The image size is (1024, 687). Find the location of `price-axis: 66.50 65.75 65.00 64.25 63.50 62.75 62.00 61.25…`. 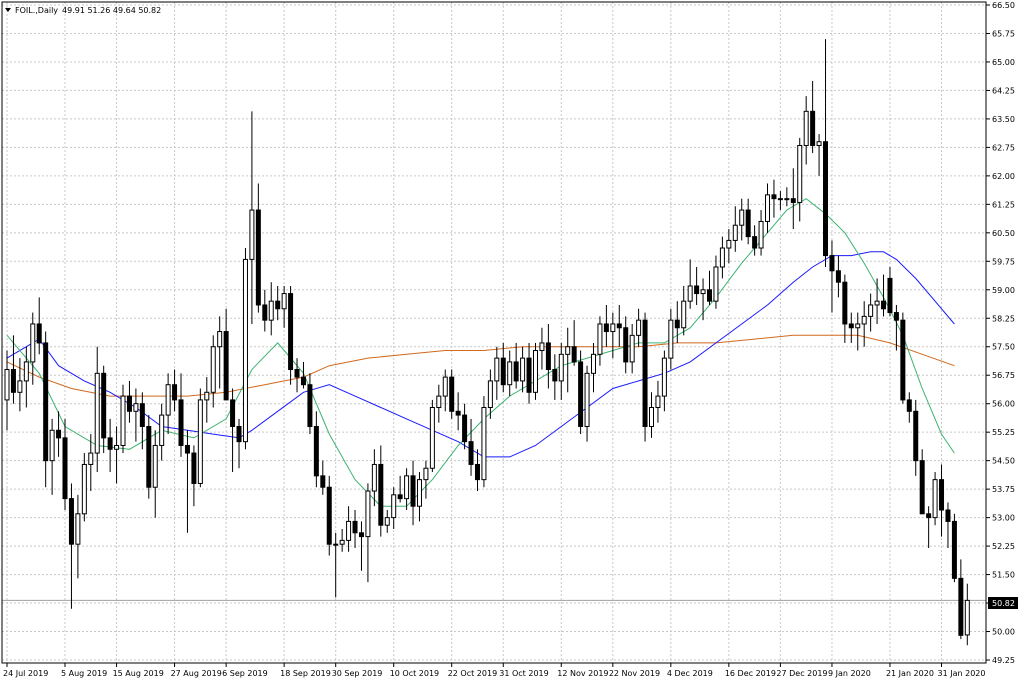

price-axis: 66.50 65.75 65.00 64.25 63.50 62.75 62.00 61.25… is located at coordinates (1000, 333).